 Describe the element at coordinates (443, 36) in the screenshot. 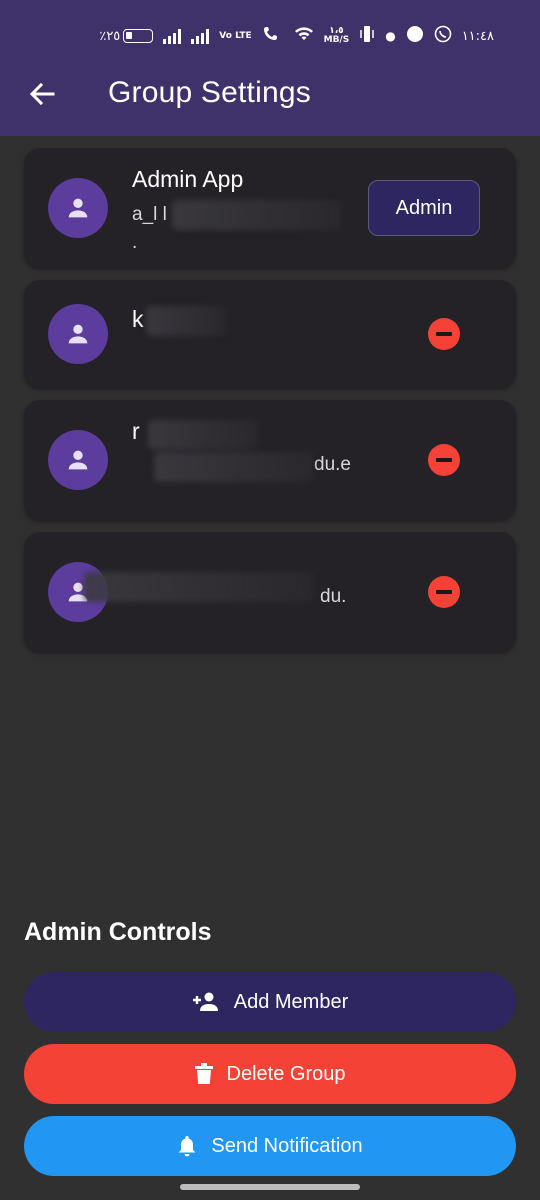

I see `whatsapp-icon` at that location.